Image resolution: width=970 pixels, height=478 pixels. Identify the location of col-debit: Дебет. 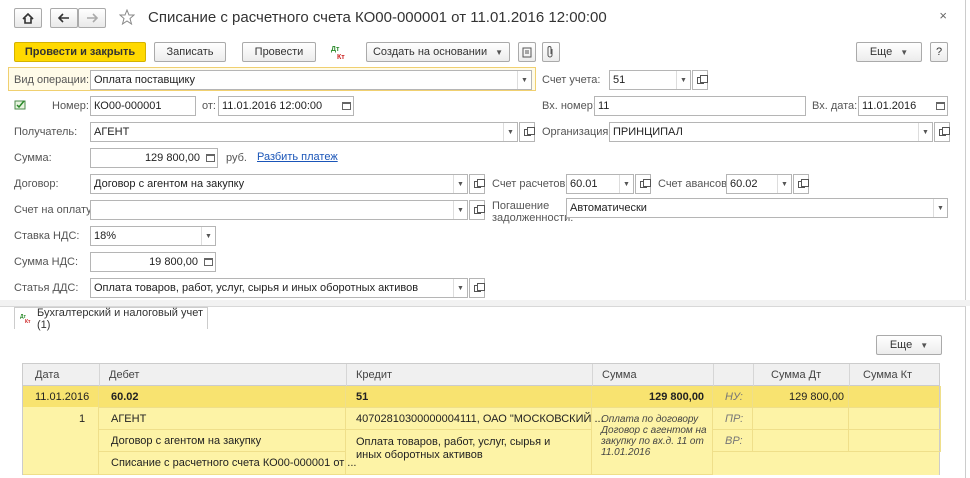
(124, 375).